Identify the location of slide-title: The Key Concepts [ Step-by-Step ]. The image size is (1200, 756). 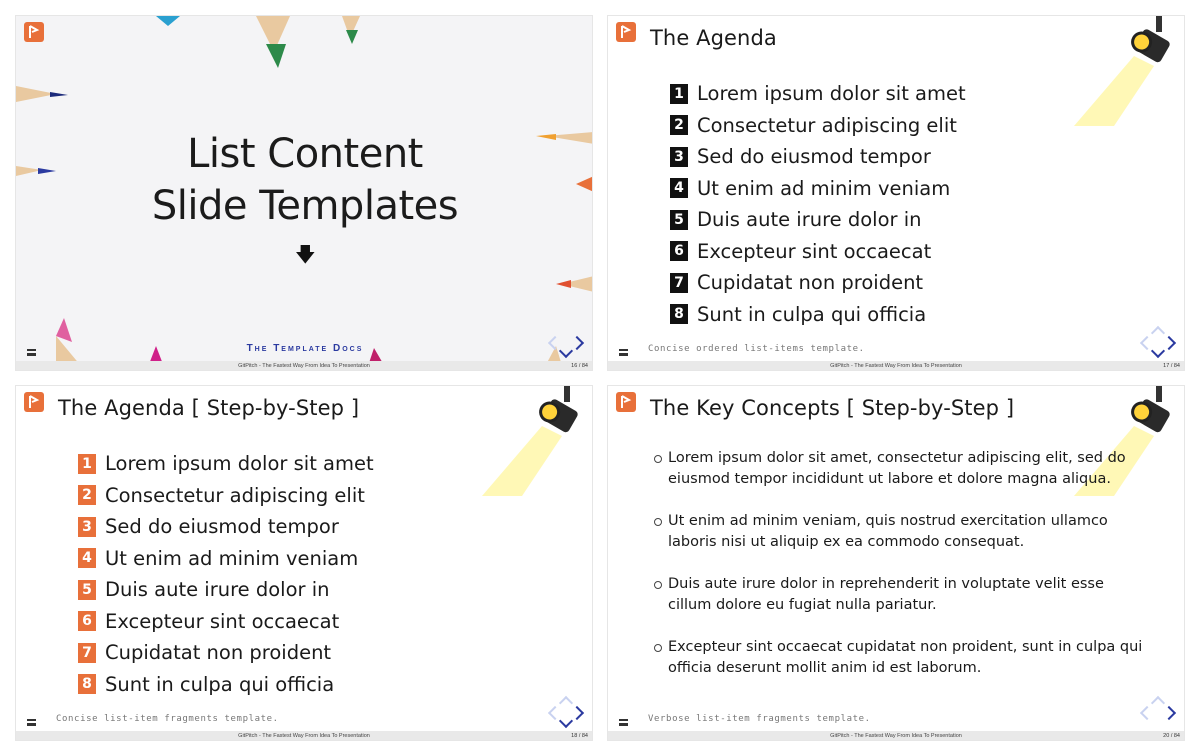
(832, 408).